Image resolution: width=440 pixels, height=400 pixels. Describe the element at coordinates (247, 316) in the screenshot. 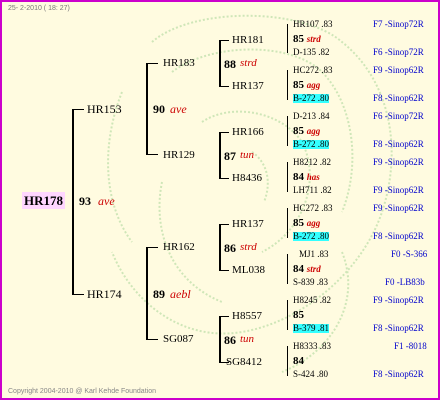

I see `gen3-horse: H8557` at that location.